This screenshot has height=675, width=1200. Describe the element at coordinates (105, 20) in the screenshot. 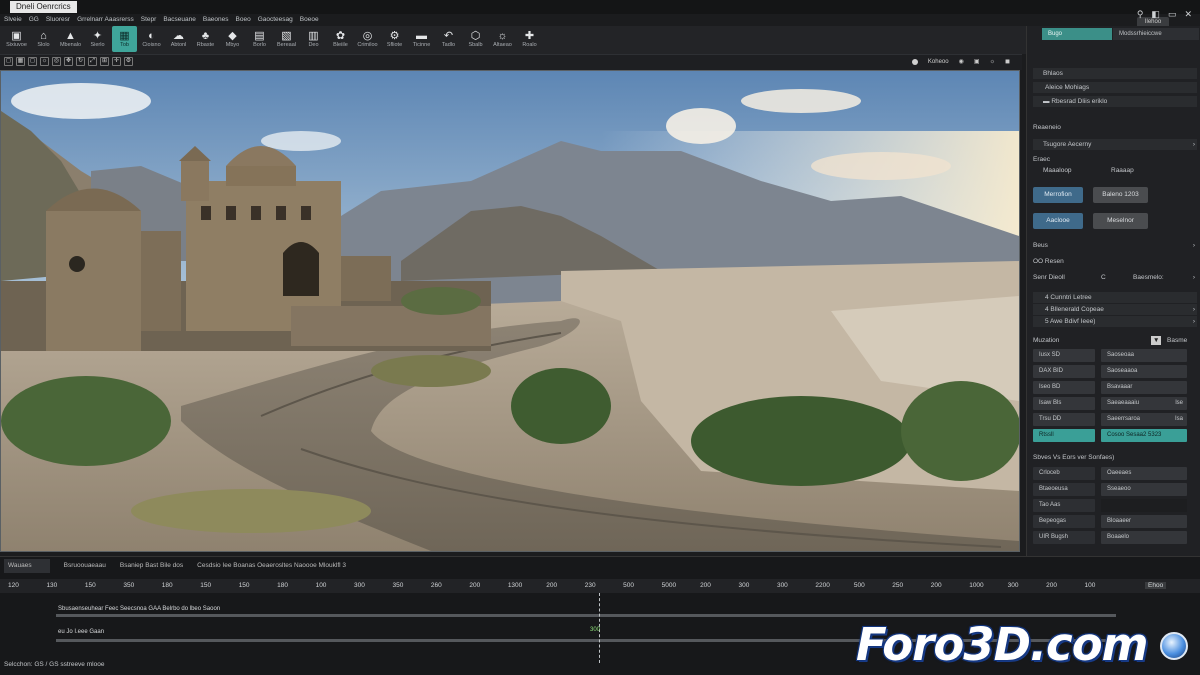

I see `menu-item: Grrelnarr Aaasrerss` at that location.